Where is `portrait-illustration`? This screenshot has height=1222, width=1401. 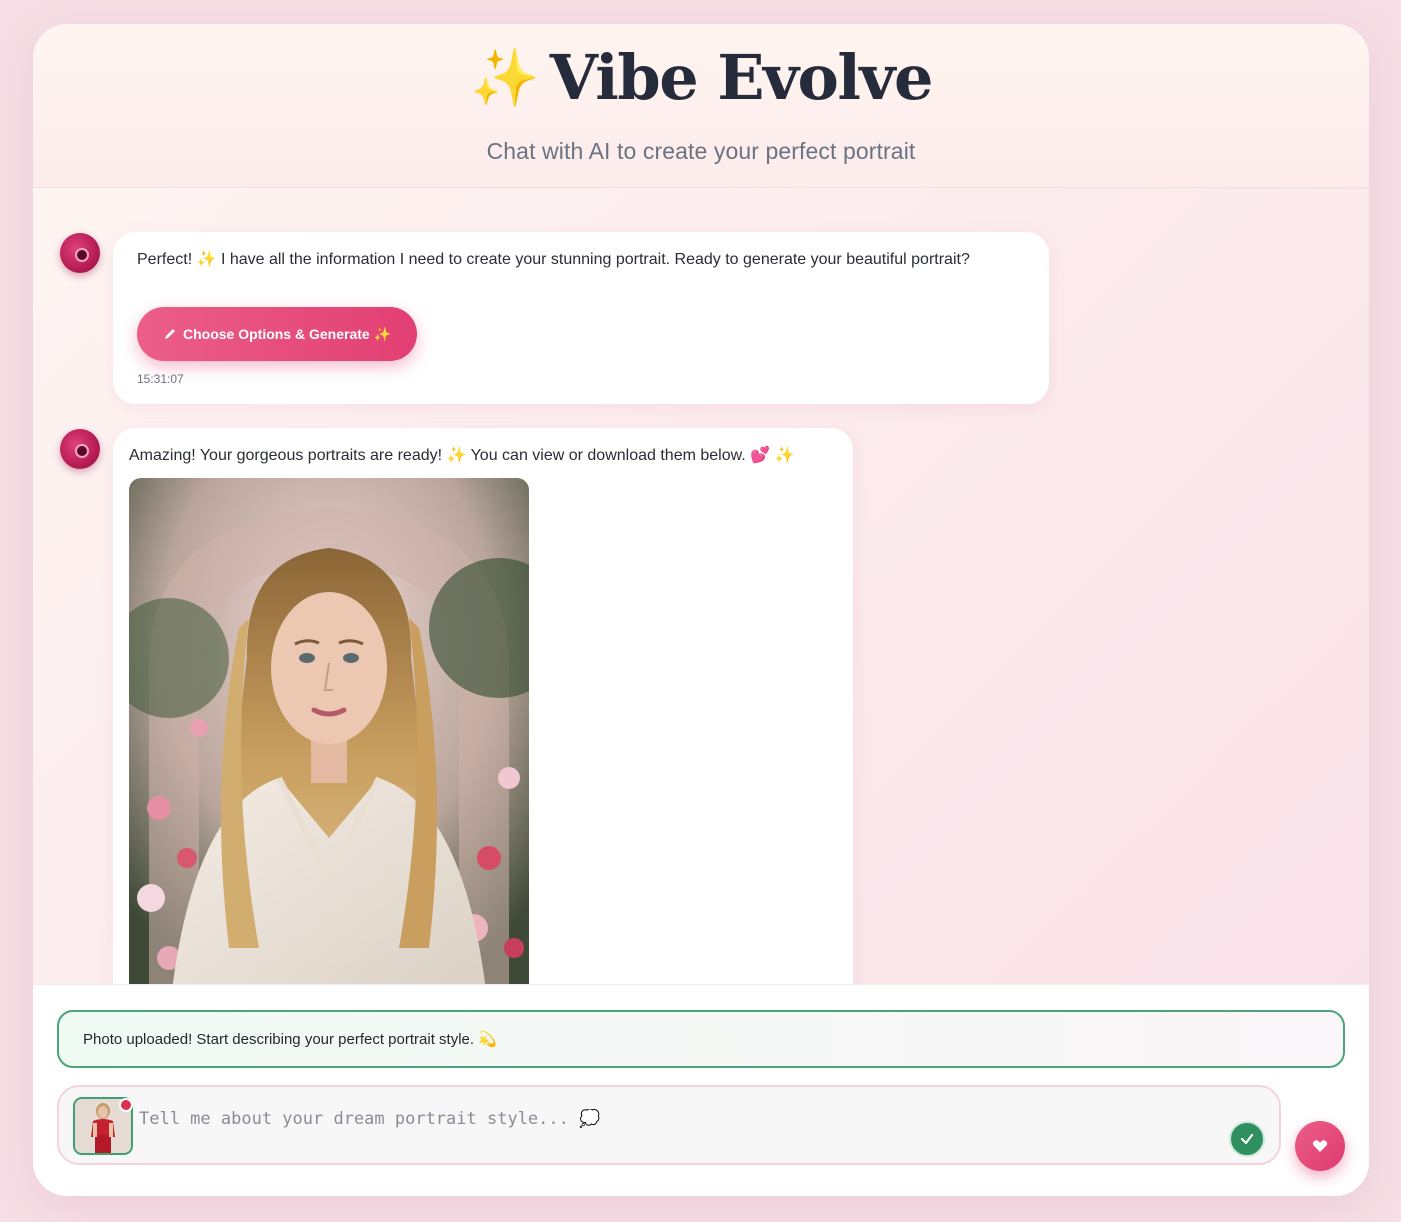
portrait-illustration is located at coordinates (329, 731).